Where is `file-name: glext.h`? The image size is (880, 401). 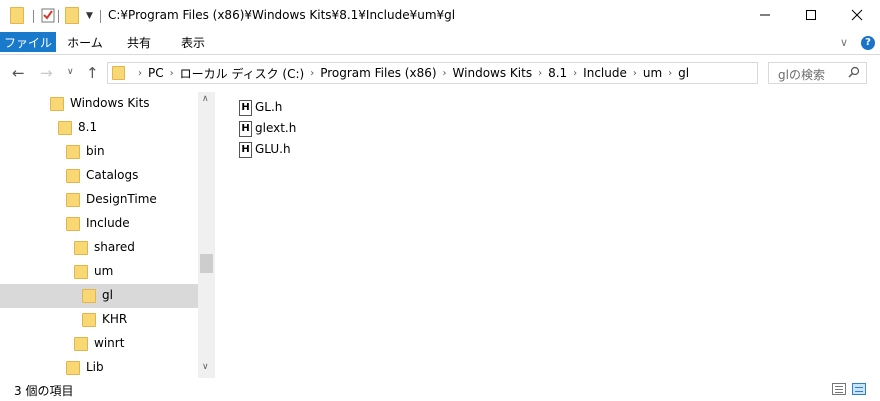
file-name: glext.h is located at coordinates (276, 128).